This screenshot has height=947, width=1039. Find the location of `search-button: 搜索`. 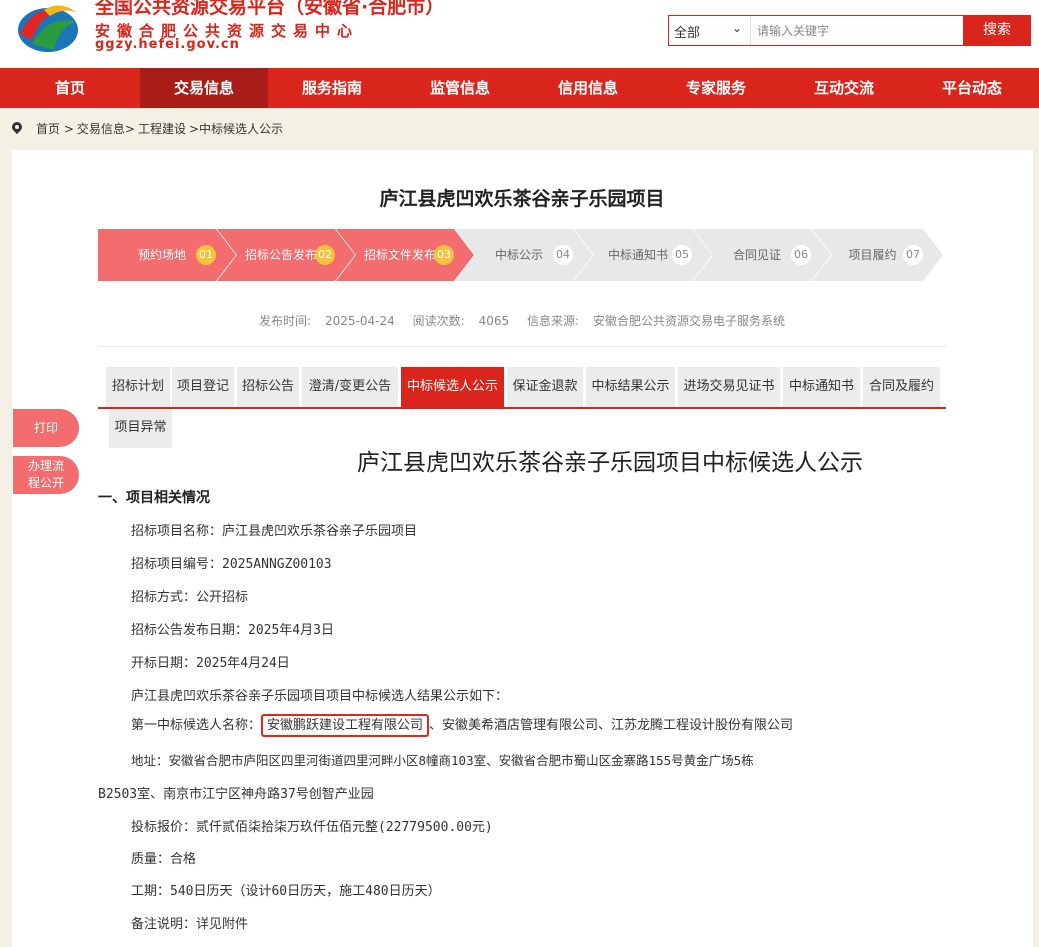

search-button: 搜索 is located at coordinates (997, 30).